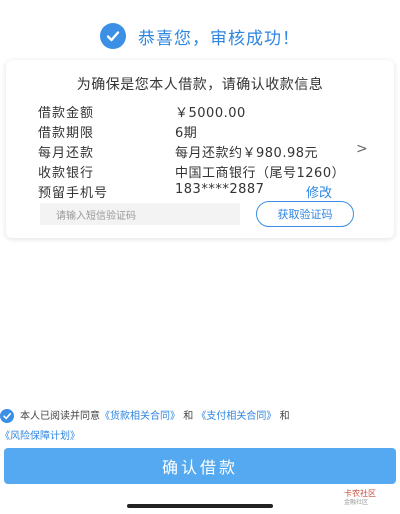  I want to click on success-message: 恭喜您，审核成功！, so click(219, 38).